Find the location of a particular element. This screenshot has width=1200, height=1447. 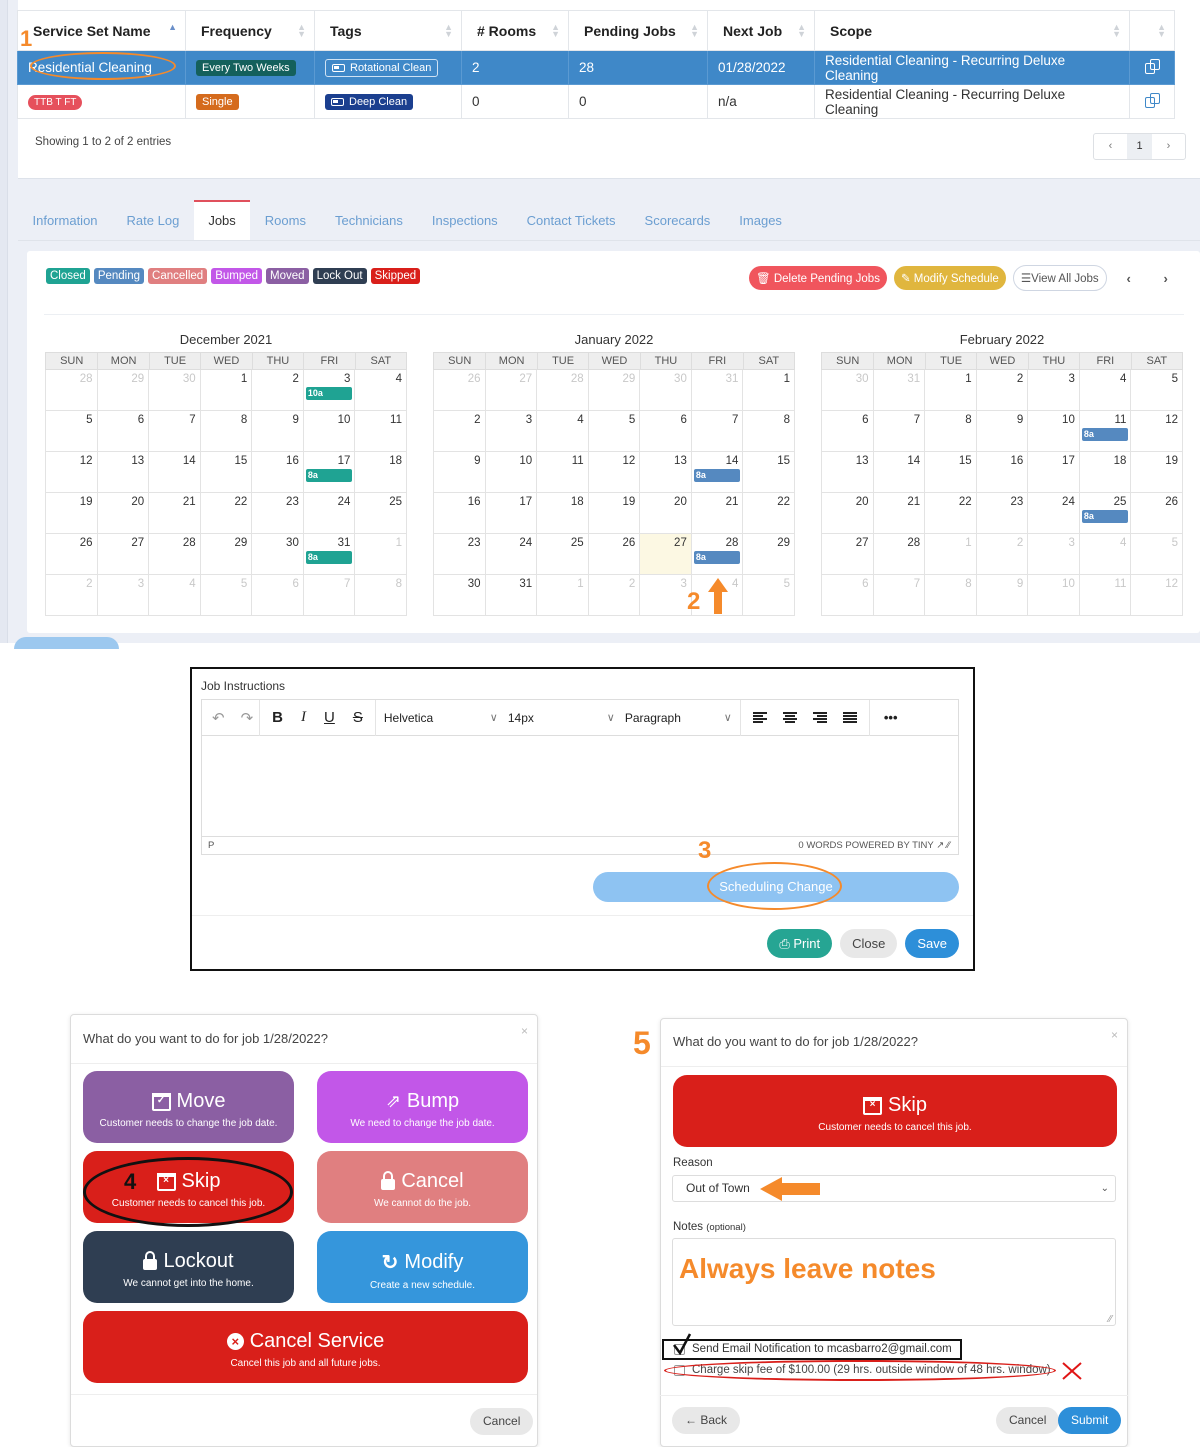

block-format-select: Paragraph ∨ is located at coordinates (678, 718).